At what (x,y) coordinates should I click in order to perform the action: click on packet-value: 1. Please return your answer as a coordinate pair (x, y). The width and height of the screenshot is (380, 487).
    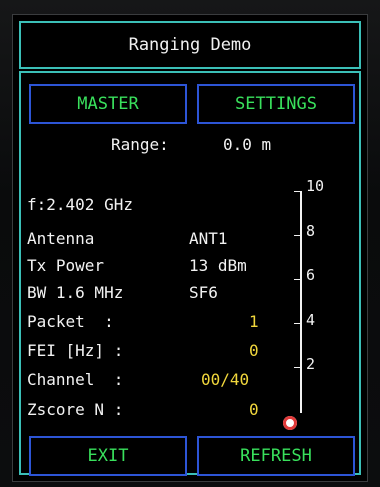
    Looking at the image, I should click on (254, 321).